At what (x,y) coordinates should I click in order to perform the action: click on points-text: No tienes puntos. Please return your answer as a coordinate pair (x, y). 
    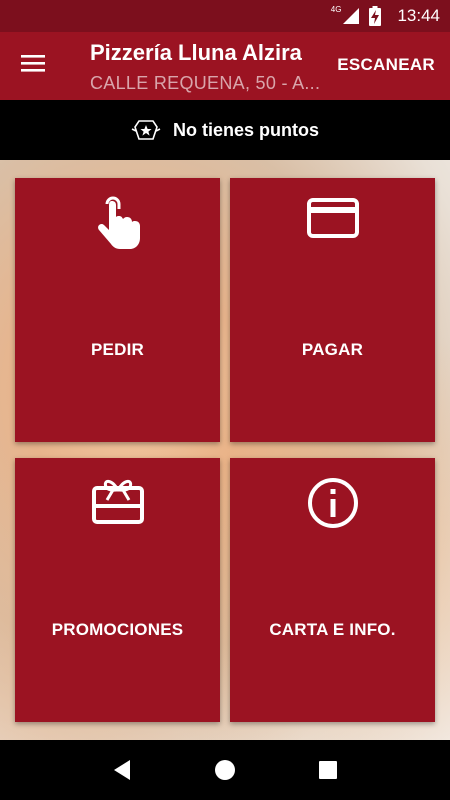
    Looking at the image, I should click on (245, 129).